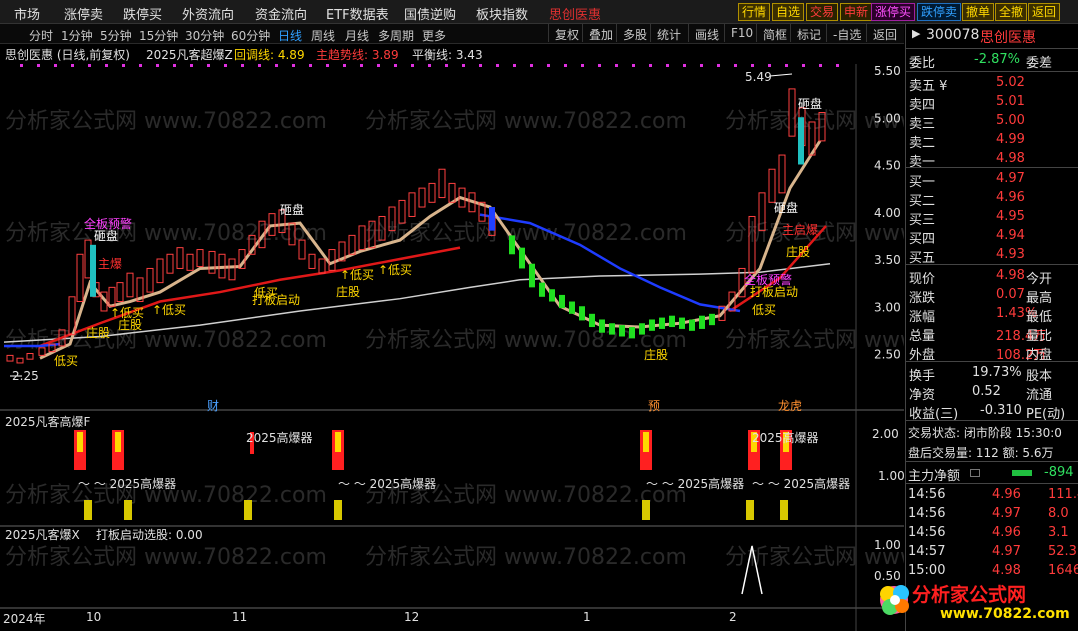  Describe the element at coordinates (992, 218) in the screenshot. I see `buy-level-row: 买三 4.95` at that location.